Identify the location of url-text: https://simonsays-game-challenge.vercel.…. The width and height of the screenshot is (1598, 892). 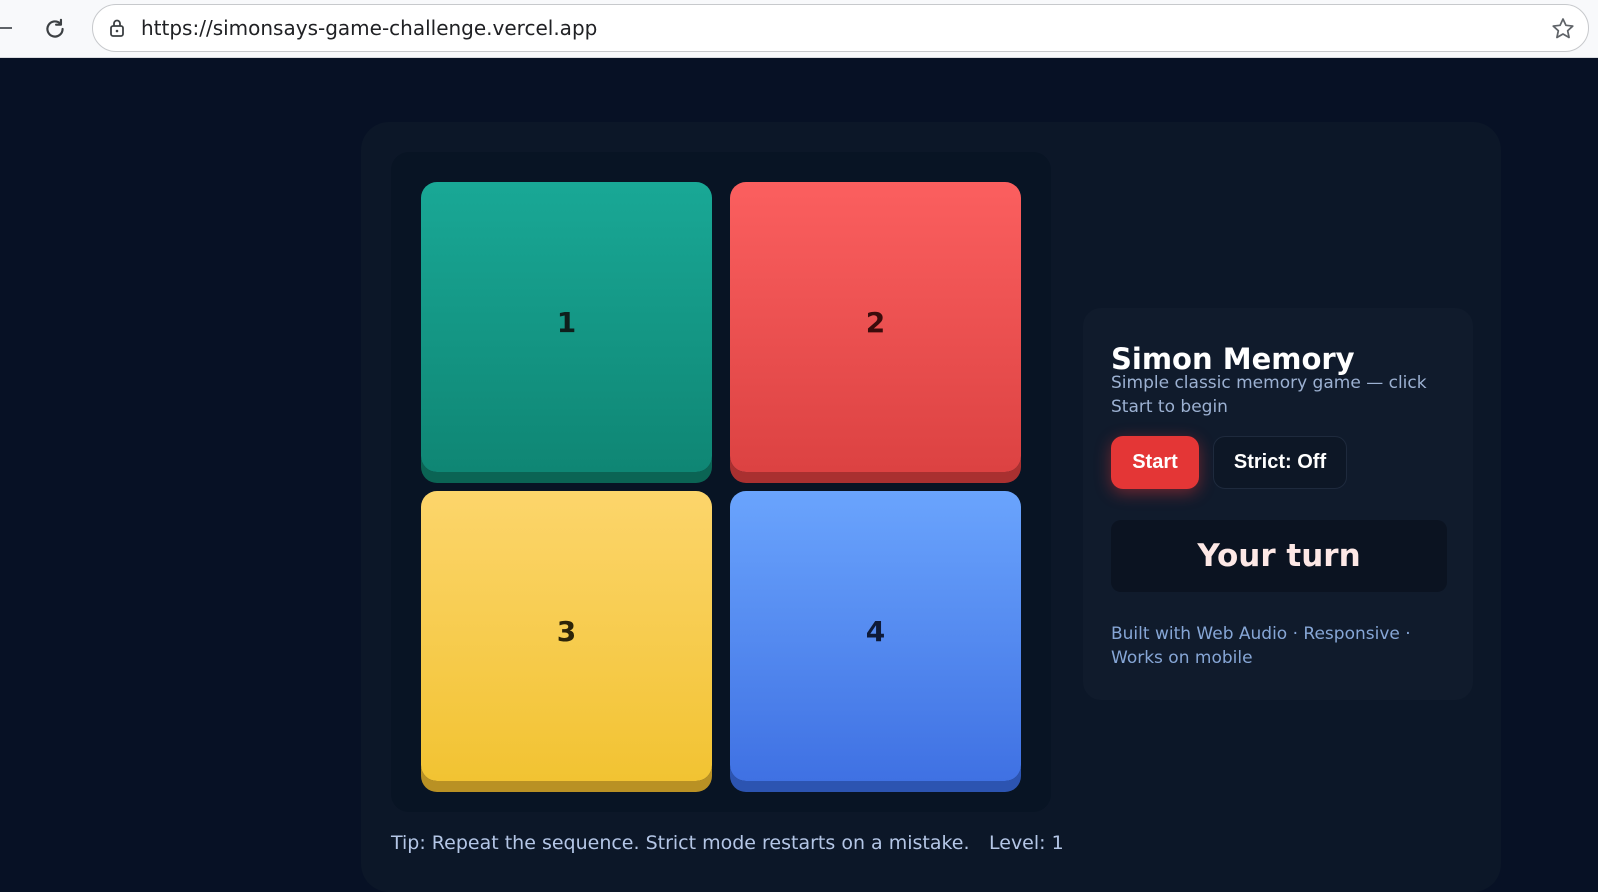
(369, 28).